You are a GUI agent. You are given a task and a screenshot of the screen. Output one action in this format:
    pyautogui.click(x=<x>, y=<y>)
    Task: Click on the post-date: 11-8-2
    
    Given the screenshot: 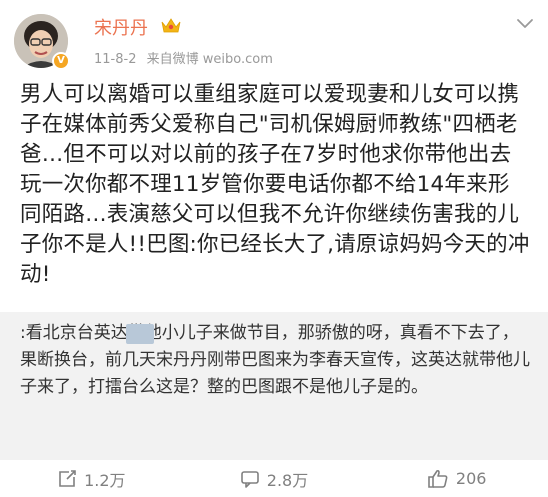 What is the action you would take?
    pyautogui.click(x=115, y=59)
    